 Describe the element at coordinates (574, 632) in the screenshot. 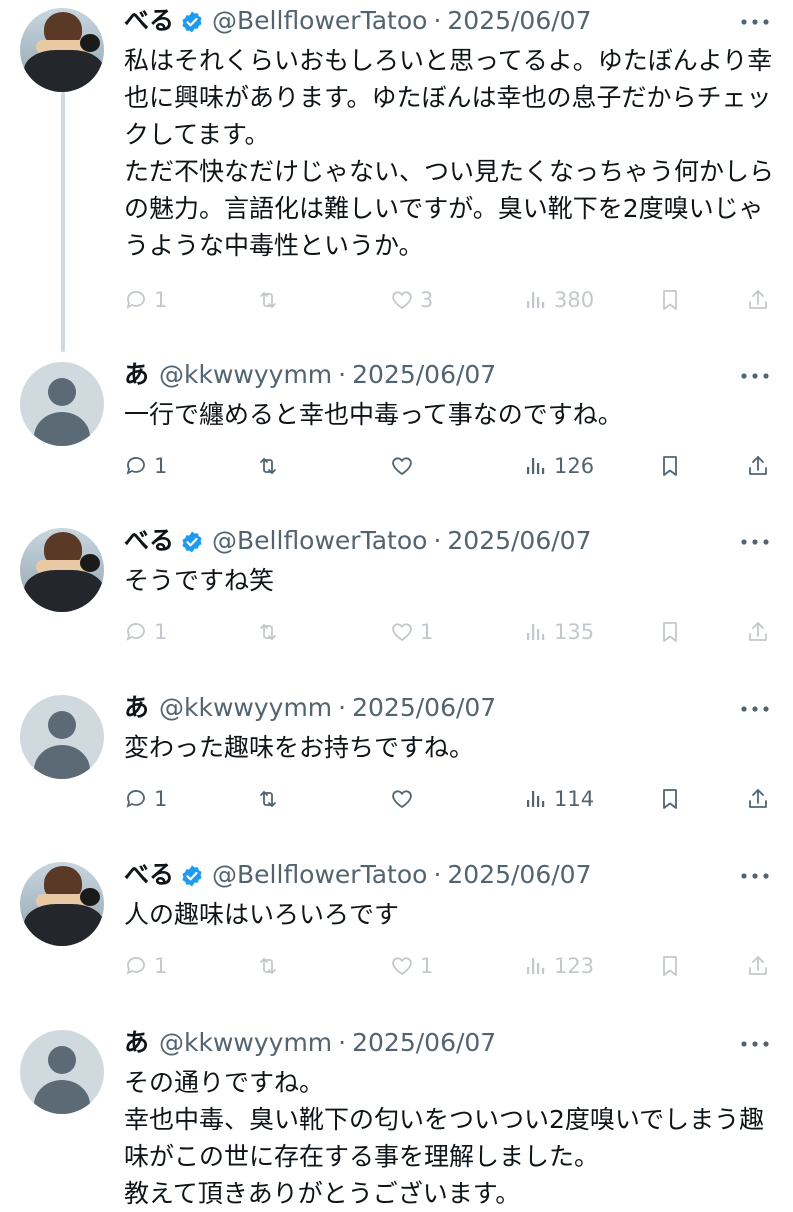

I see `views-count: 135` at that location.